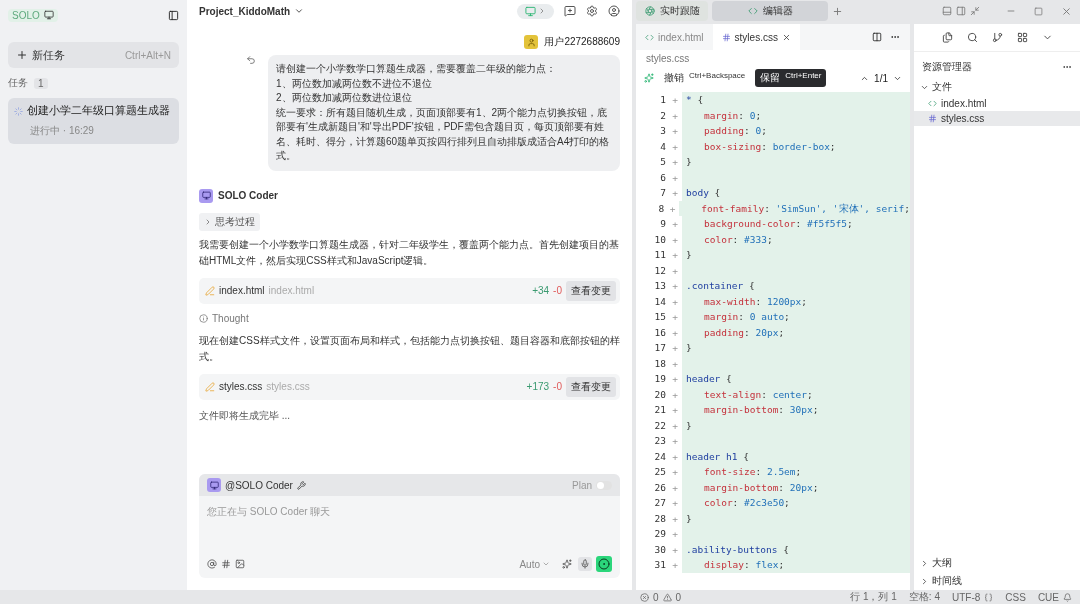  What do you see at coordinates (93, 121) in the screenshot?
I see `task-item: 创建小学二年级口算题生成器 进行中 · 16:29` at bounding box center [93, 121].